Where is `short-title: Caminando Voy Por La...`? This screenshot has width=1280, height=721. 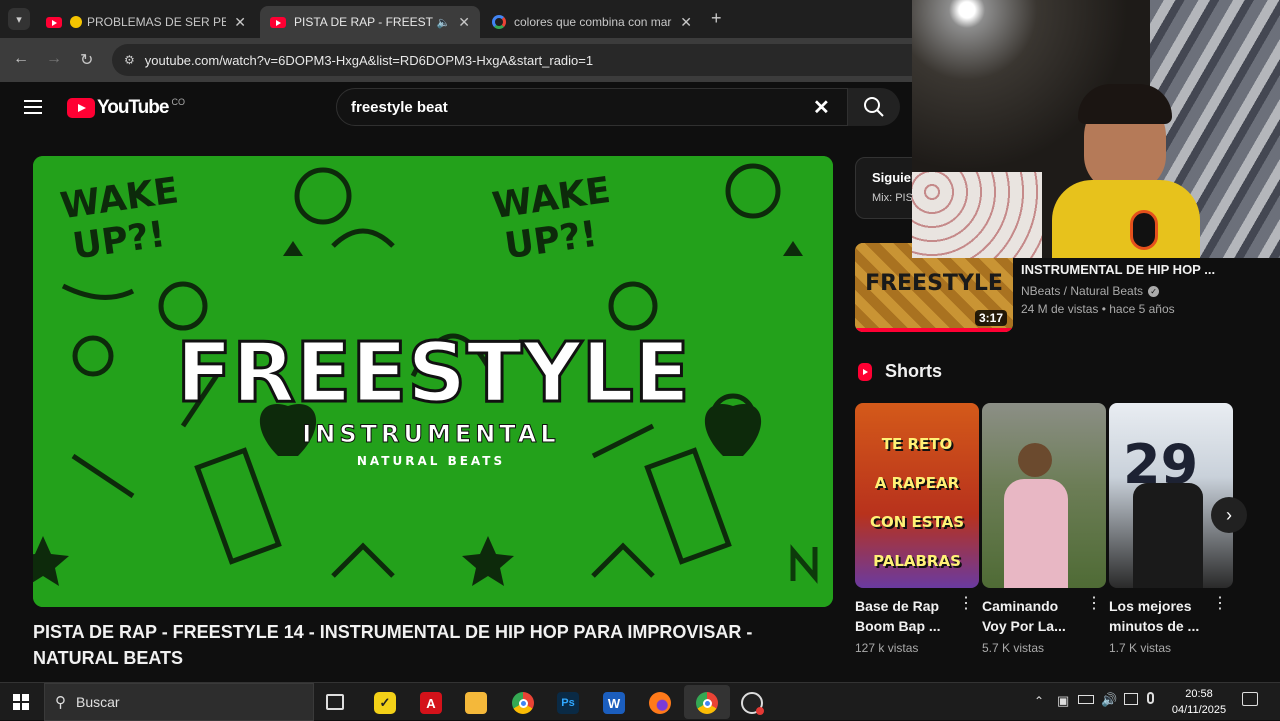
short-title: Caminando Voy Por La... is located at coordinates (1030, 616).